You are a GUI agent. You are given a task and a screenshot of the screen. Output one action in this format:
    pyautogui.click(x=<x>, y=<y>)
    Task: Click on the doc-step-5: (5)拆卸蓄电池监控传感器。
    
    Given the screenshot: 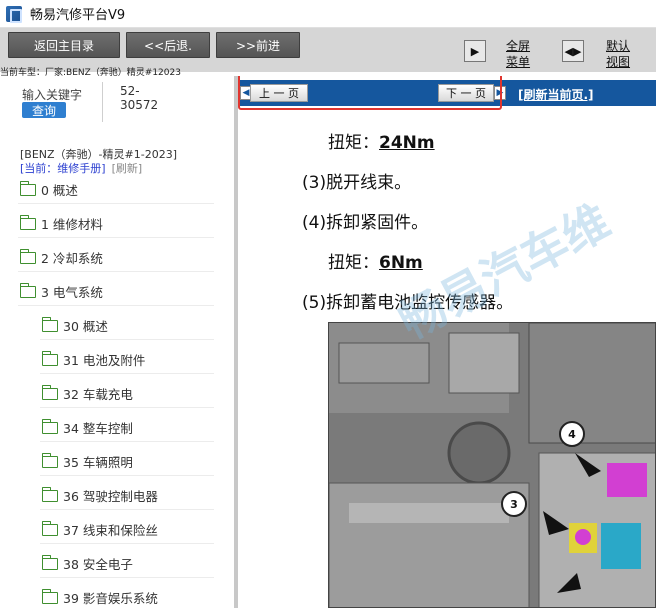 What is the action you would take?
    pyautogui.click(x=408, y=303)
    